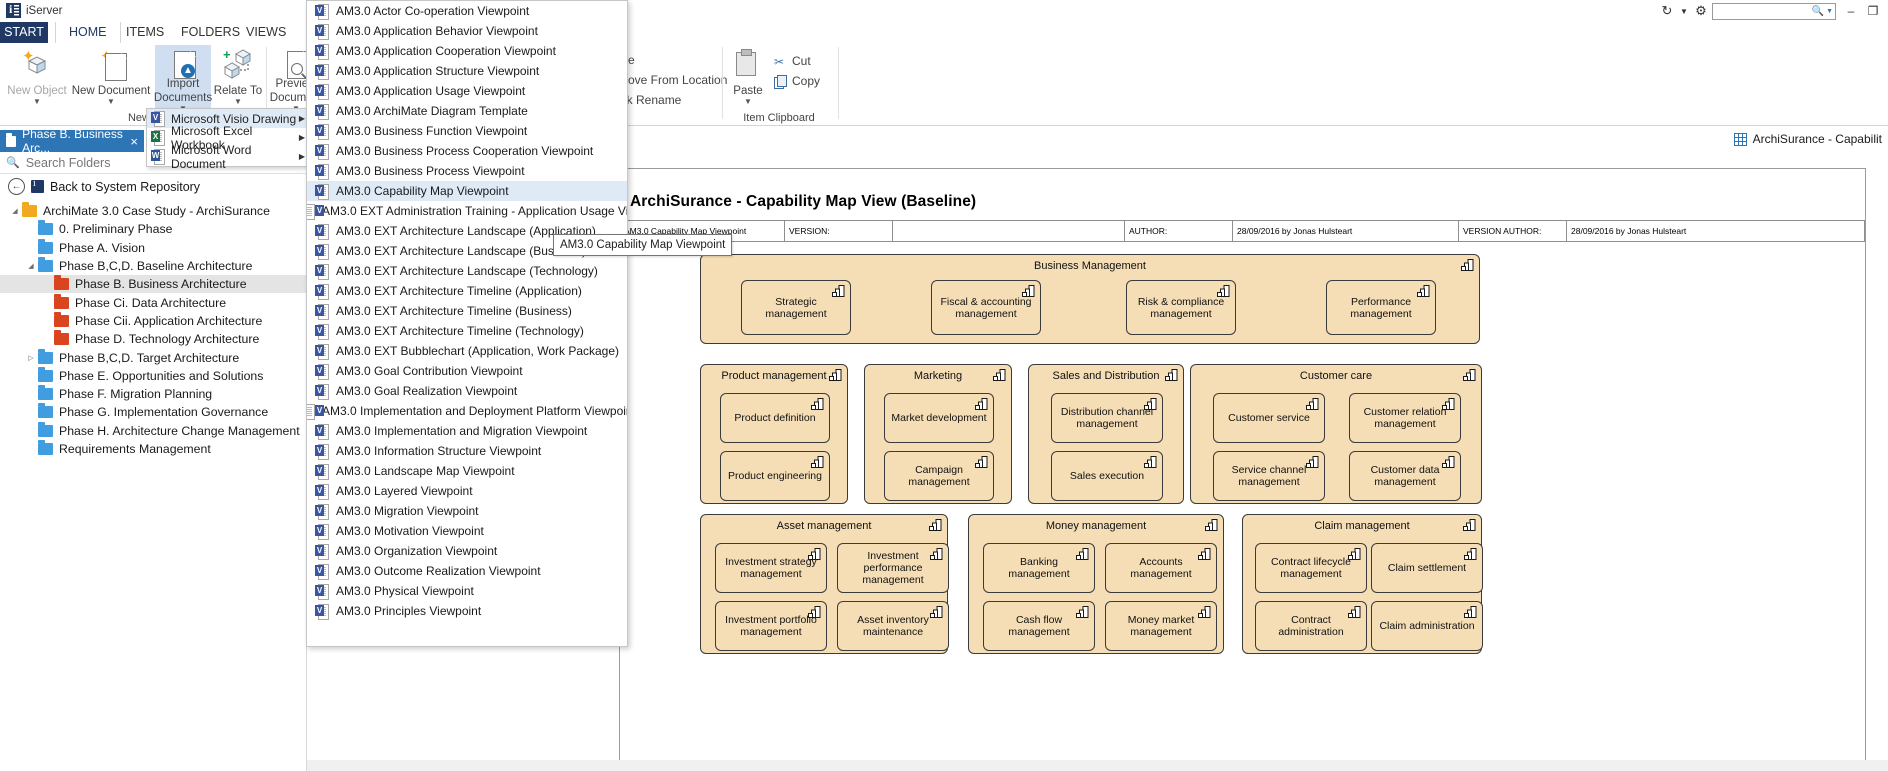 The height and width of the screenshot is (771, 1888). What do you see at coordinates (467, 51) in the screenshot?
I see `template-menu-item: V AM3.0 Application Cooperation Viewpoint` at bounding box center [467, 51].